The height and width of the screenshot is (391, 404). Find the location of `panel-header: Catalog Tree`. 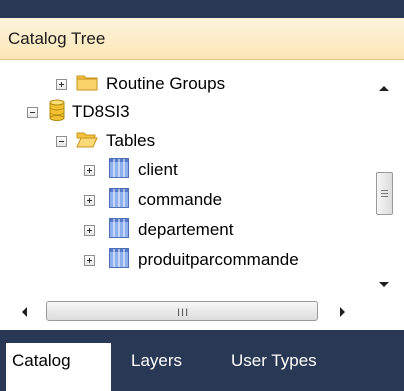

panel-header: Catalog Tree is located at coordinates (202, 39).